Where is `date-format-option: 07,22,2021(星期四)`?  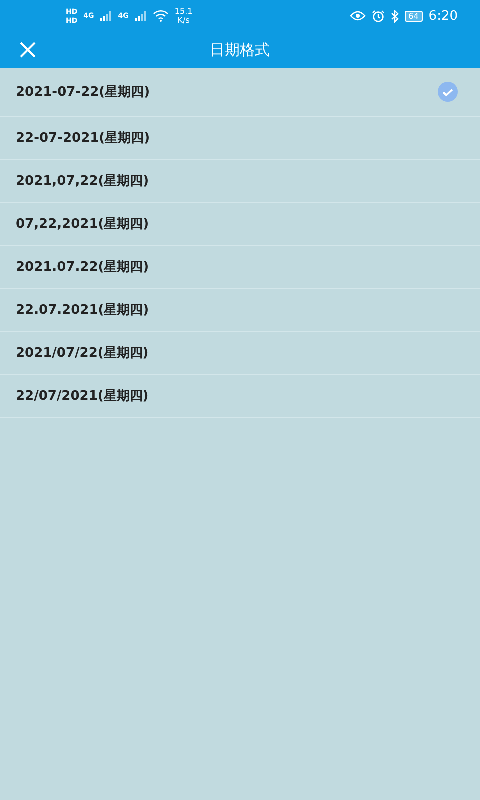
date-format-option: 07,22,2021(星期四) is located at coordinates (240, 224).